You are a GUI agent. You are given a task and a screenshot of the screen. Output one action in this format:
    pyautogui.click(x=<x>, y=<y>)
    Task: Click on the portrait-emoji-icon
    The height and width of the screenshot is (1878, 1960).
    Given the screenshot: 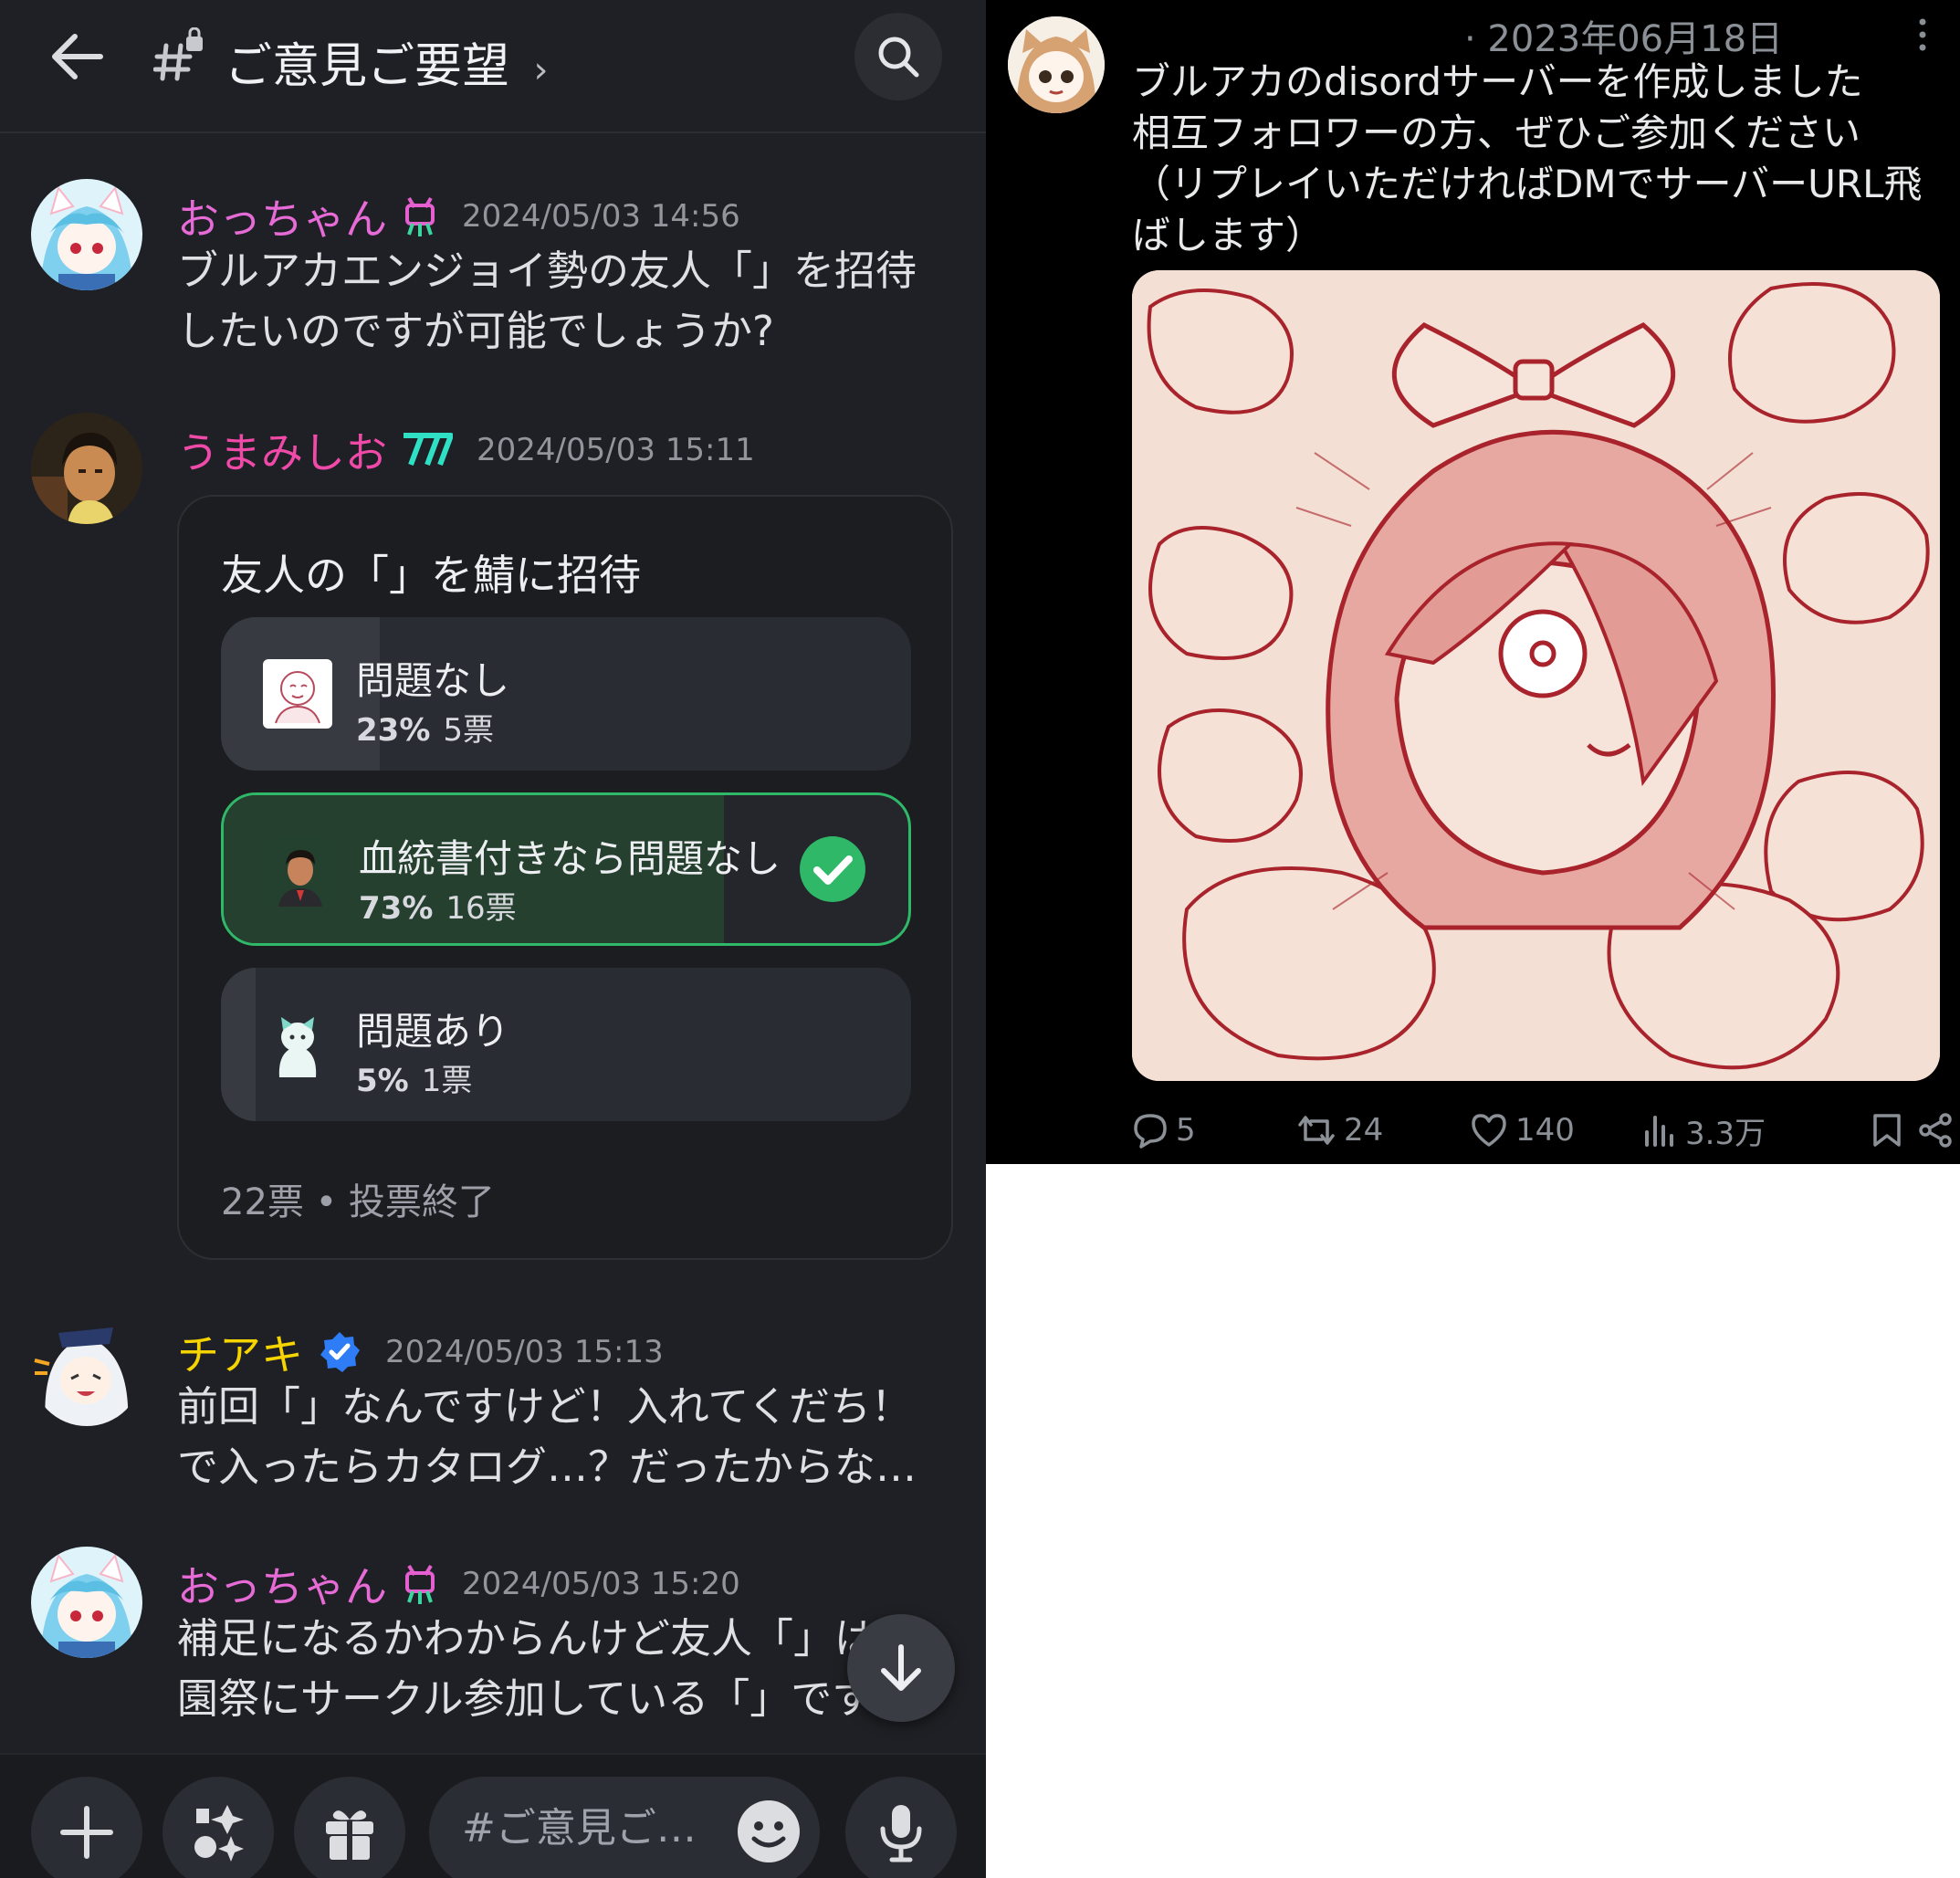 What is the action you would take?
    pyautogui.click(x=300, y=872)
    